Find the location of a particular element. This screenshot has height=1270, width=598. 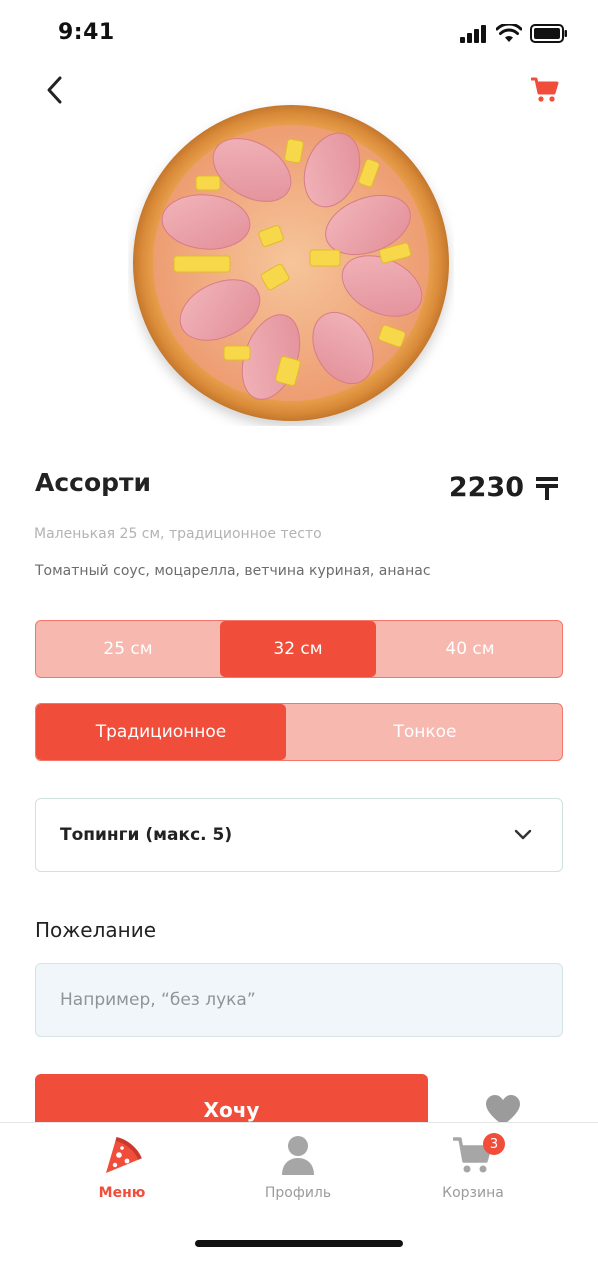

size-option-32: 32 см is located at coordinates (298, 649).